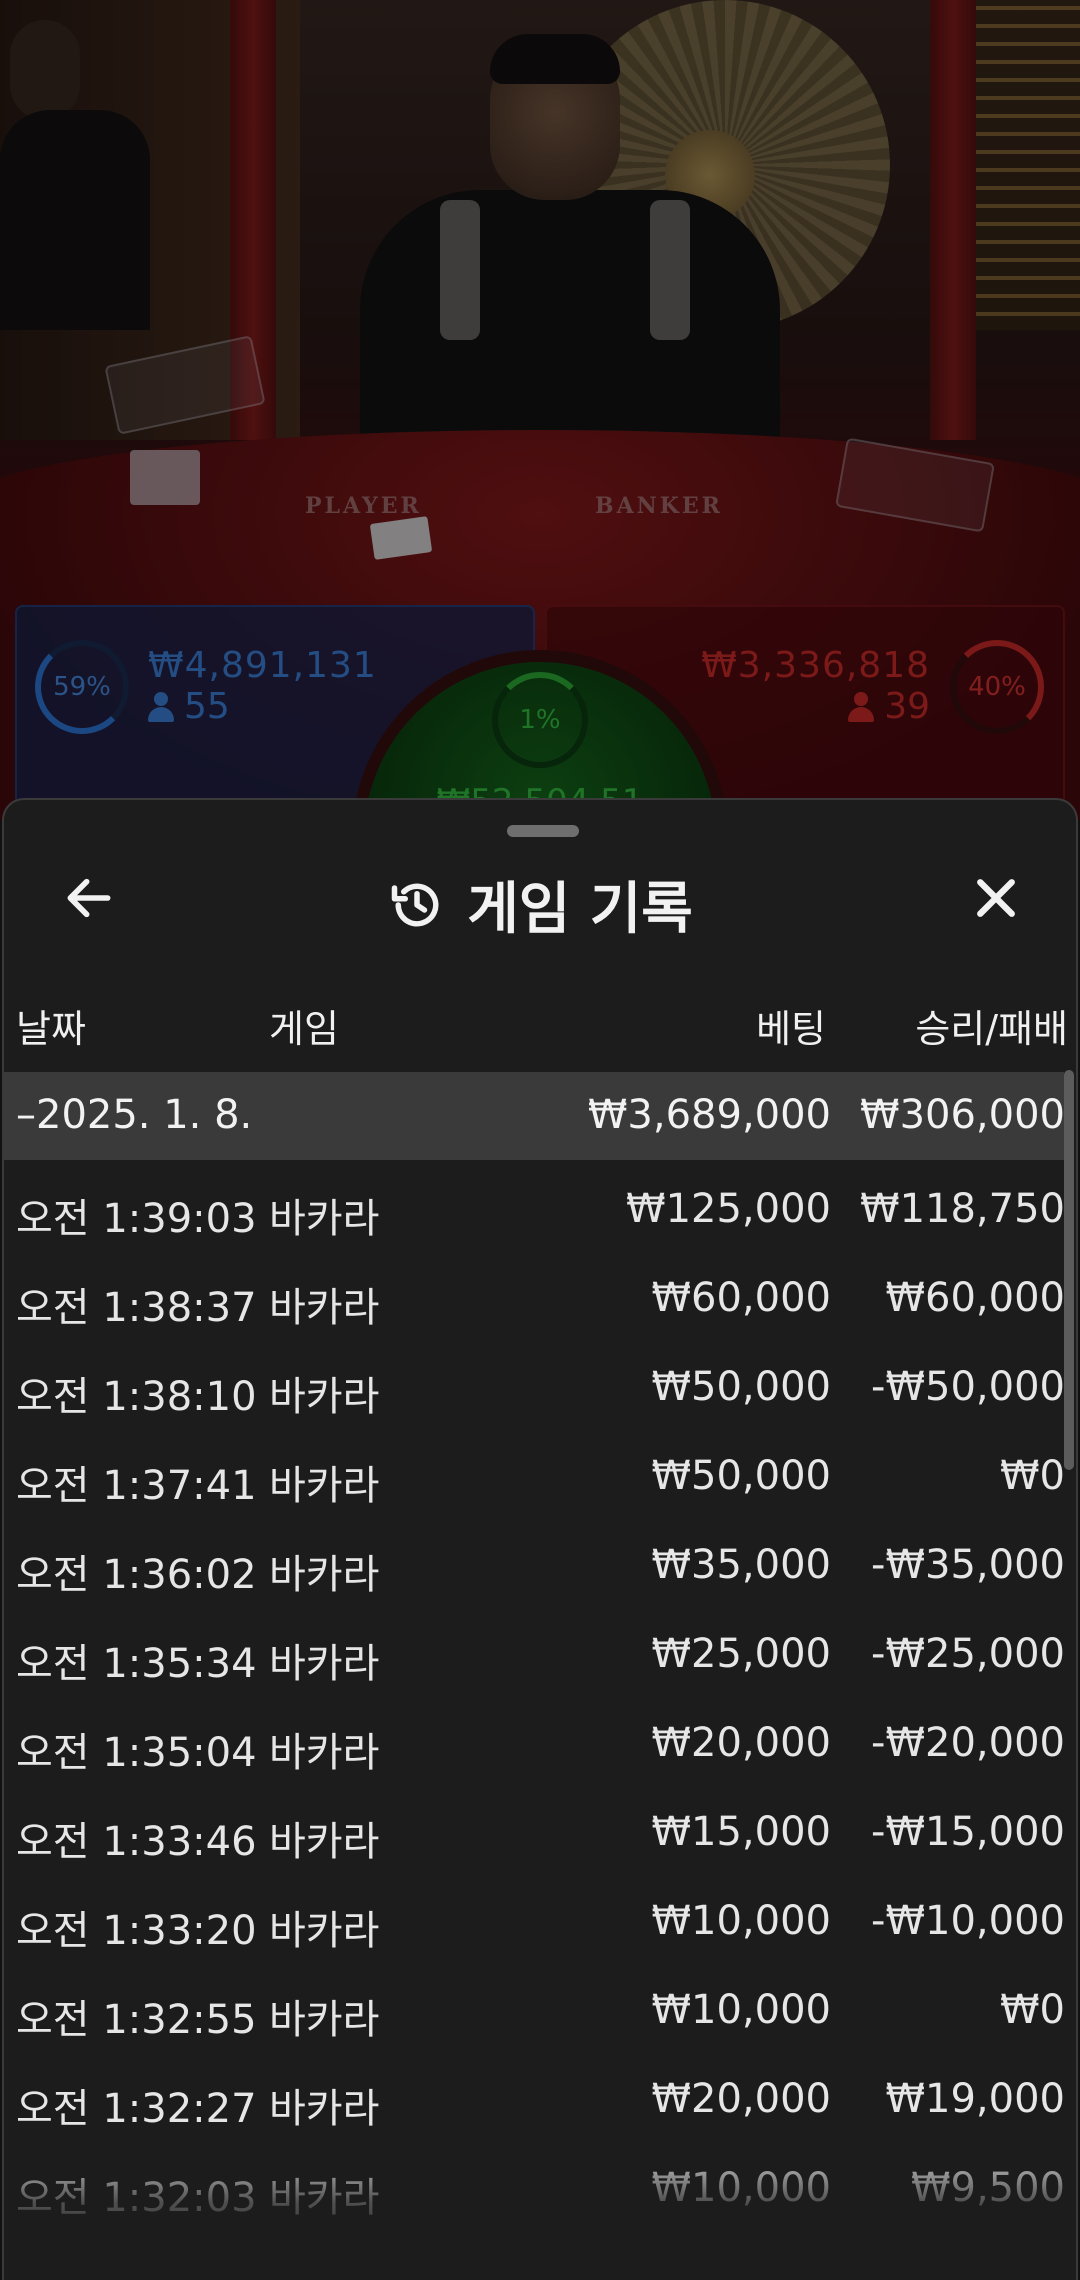 This screenshot has width=1080, height=2280. I want to click on close-button, so click(996, 898).